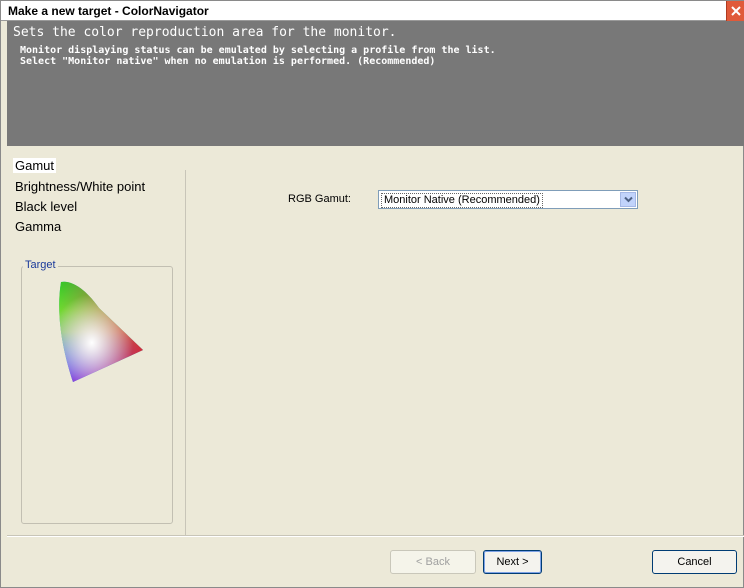 The height and width of the screenshot is (588, 744). What do you see at coordinates (108, 11) in the screenshot?
I see `window-title: Make a new target - ColorNavigator` at bounding box center [108, 11].